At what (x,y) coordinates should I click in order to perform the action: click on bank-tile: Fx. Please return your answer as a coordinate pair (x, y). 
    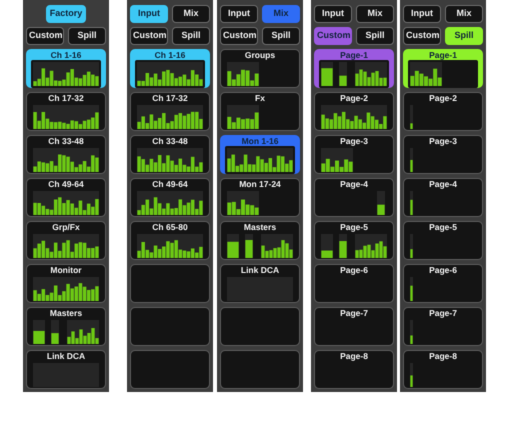
    Looking at the image, I should click on (260, 111).